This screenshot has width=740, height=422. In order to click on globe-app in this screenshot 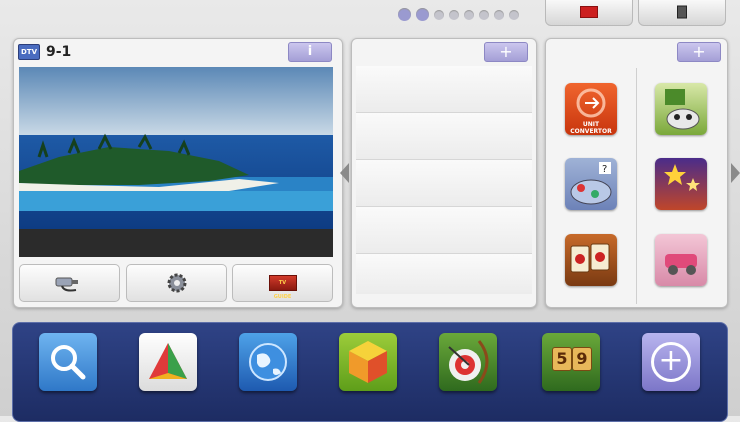, I will do `click(268, 362)`.